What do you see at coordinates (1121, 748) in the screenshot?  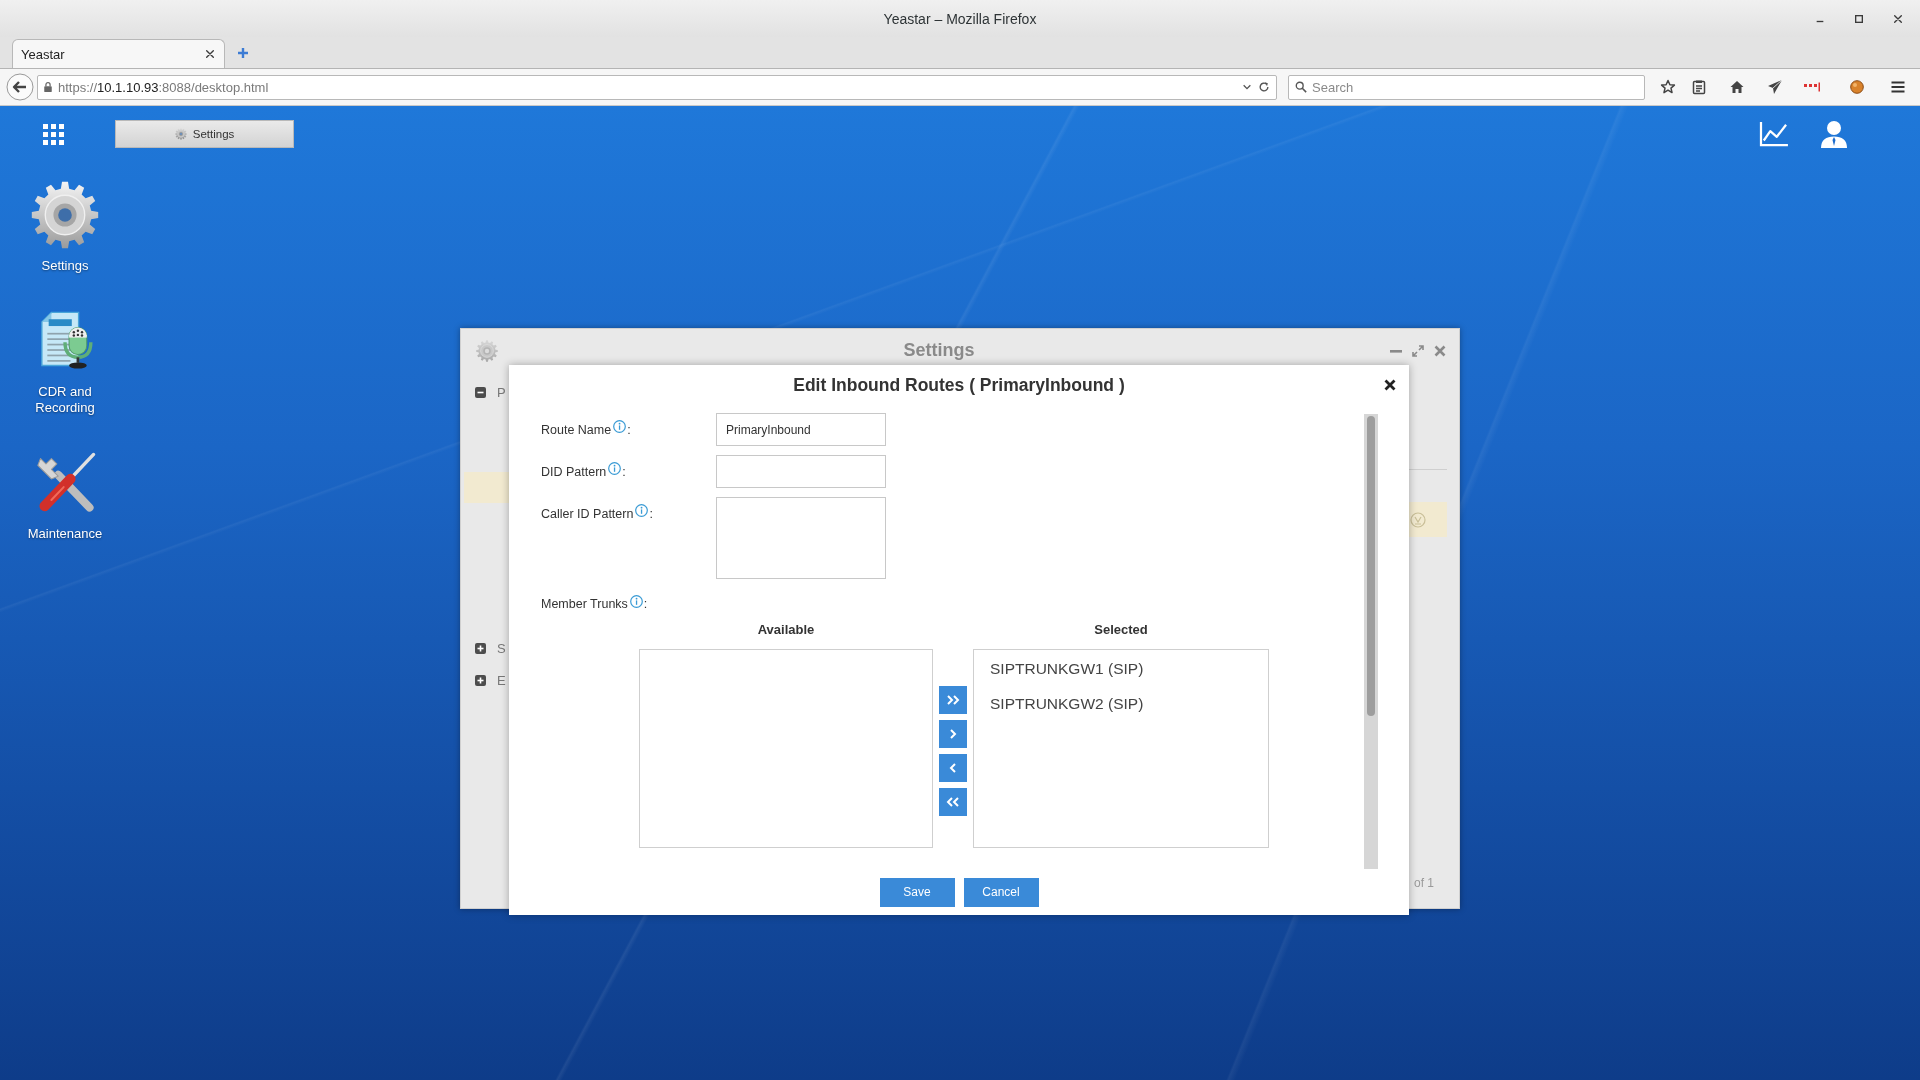 I see `selected-list: SIPTRUNKGW1 (SIP) SIPTRUNKGW2 (SIP)` at bounding box center [1121, 748].